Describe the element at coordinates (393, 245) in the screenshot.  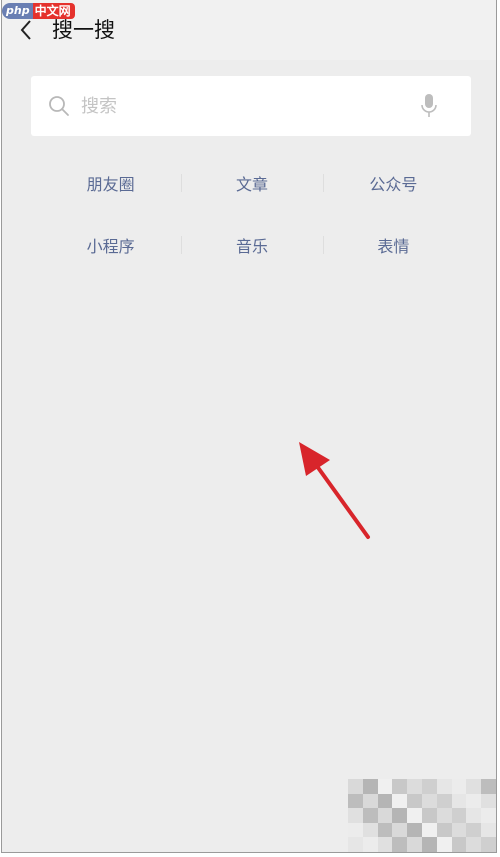
I see `category-stickers: 表情` at that location.